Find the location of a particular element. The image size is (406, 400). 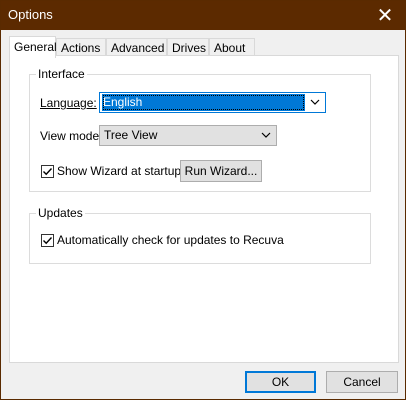

language-label: Language: is located at coordinates (68, 103).